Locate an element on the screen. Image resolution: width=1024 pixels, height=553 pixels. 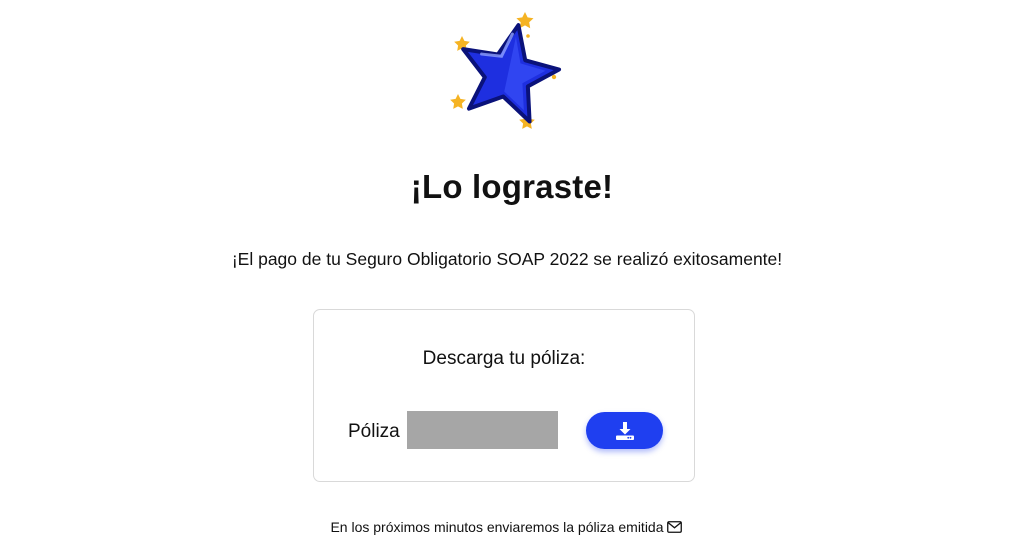
policy-number-redacted is located at coordinates (482, 430).